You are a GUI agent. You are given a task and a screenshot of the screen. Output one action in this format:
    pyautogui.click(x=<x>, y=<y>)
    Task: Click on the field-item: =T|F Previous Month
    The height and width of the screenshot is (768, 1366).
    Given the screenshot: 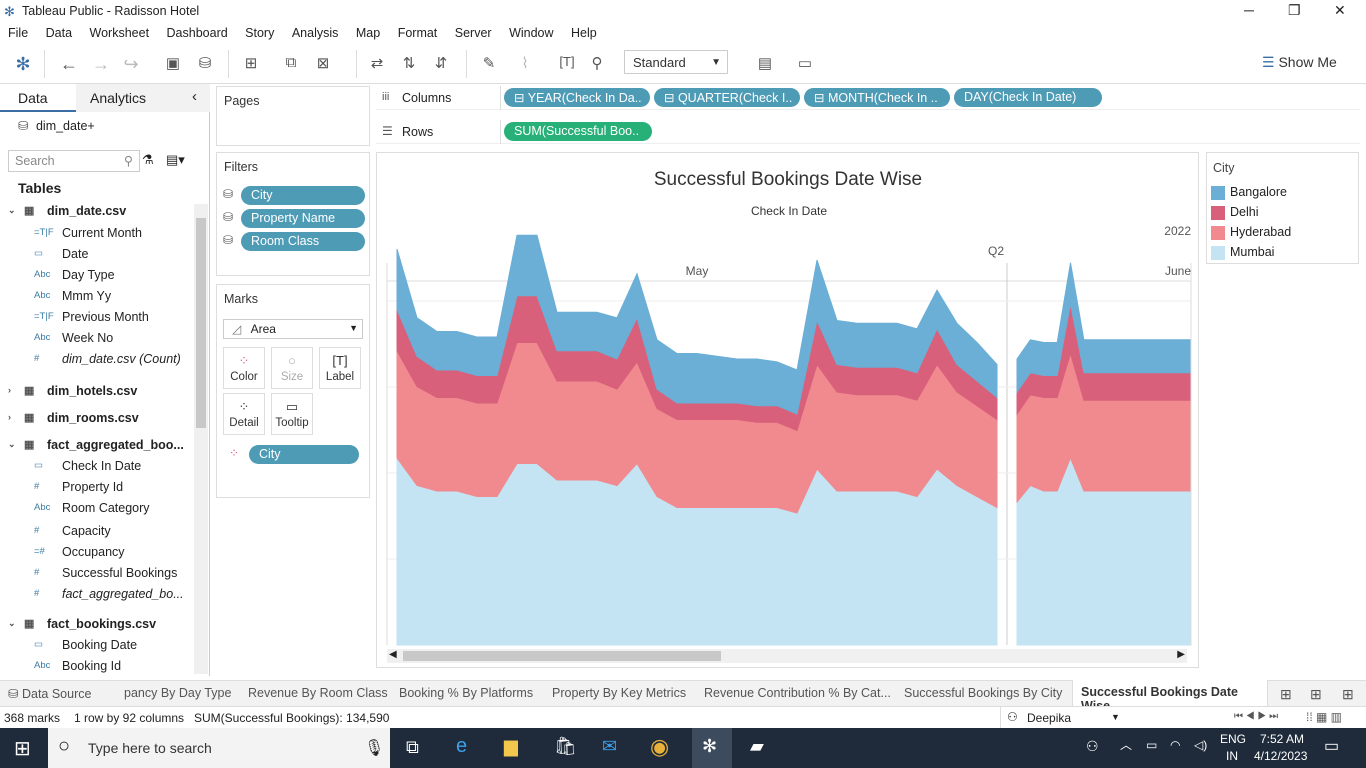 What is the action you would take?
    pyautogui.click(x=95, y=318)
    